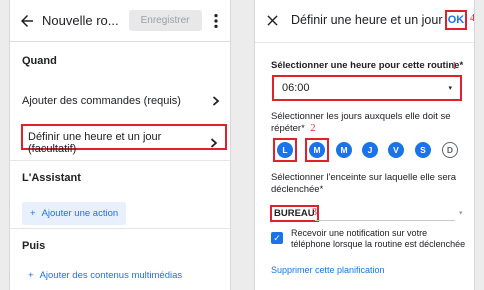 The image size is (484, 290). I want to click on annotation-number-1: 1, so click(454, 66).